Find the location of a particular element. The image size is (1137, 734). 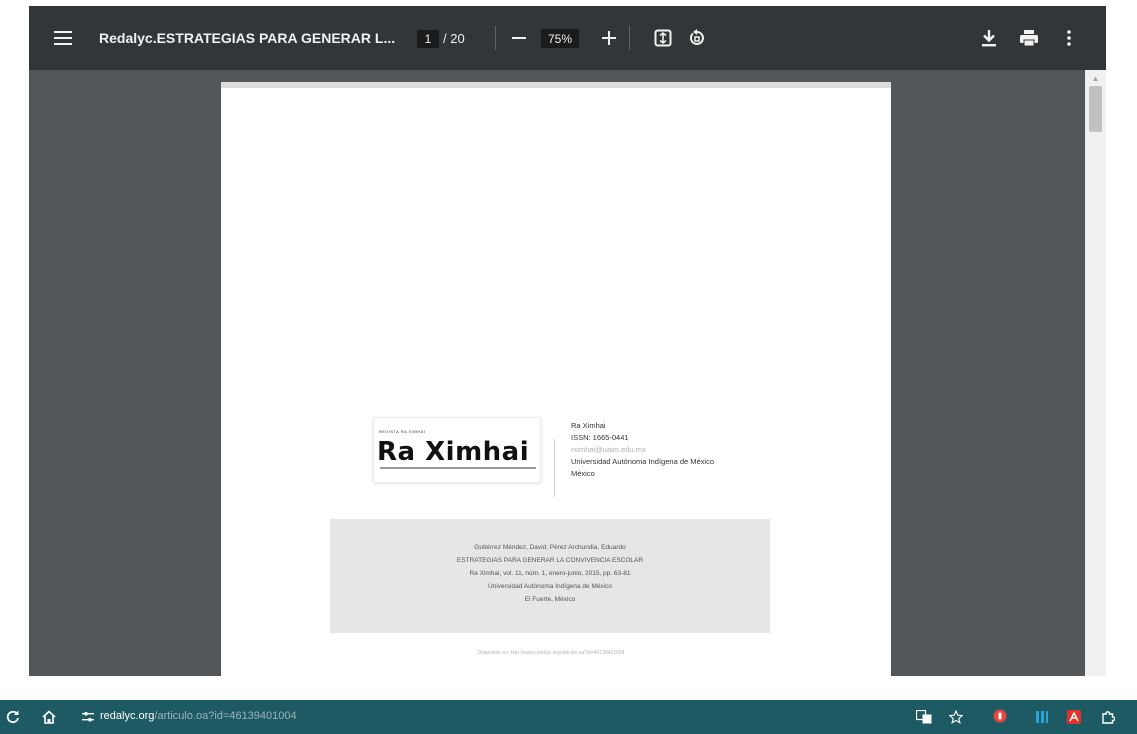

citation-publisher: Universidad Autónoma Indígena de México is located at coordinates (550, 586).